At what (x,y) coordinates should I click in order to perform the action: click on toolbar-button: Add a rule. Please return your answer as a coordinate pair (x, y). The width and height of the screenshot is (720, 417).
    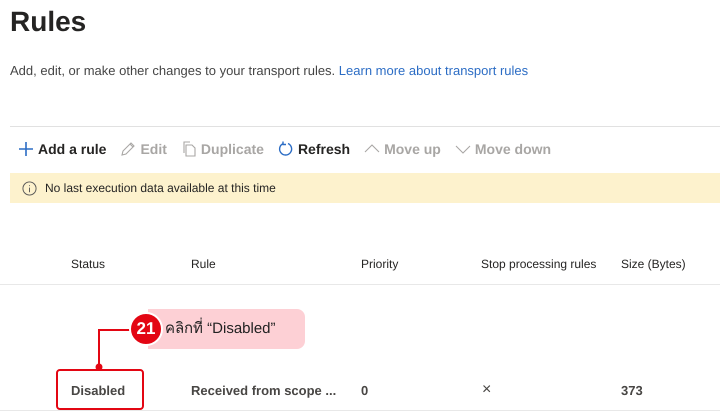
    Looking at the image, I should click on (62, 149).